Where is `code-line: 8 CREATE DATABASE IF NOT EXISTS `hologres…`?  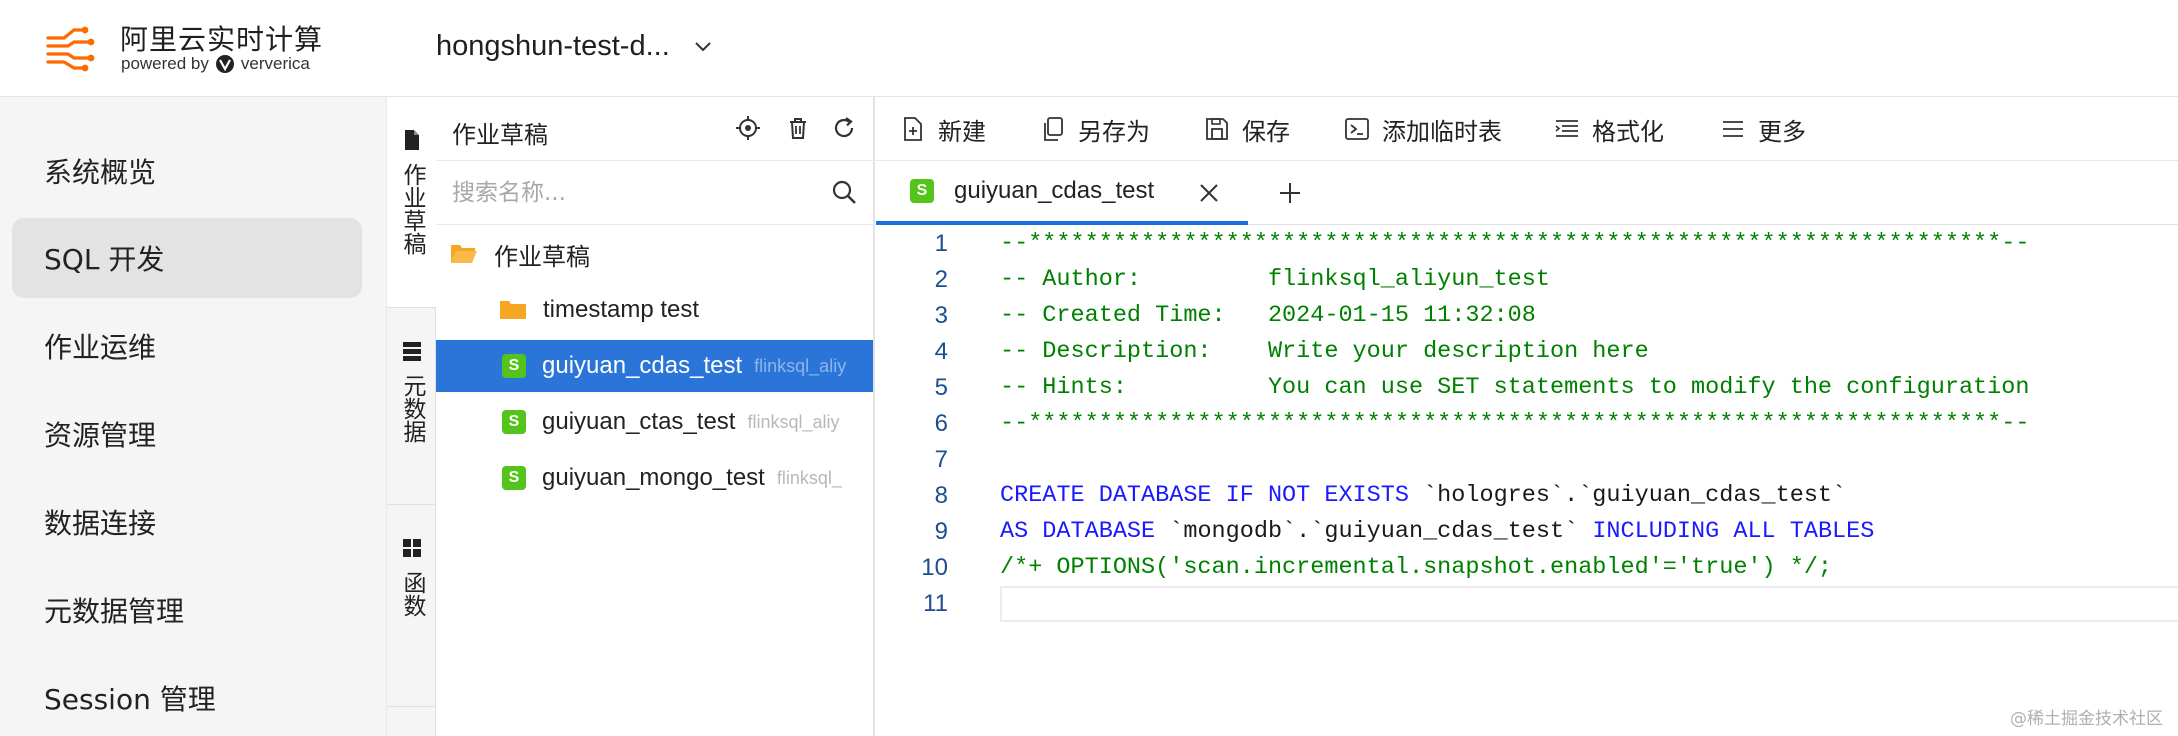
code-line: 8 CREATE DATABASE IF NOT EXISTS `hologres… is located at coordinates (1527, 496).